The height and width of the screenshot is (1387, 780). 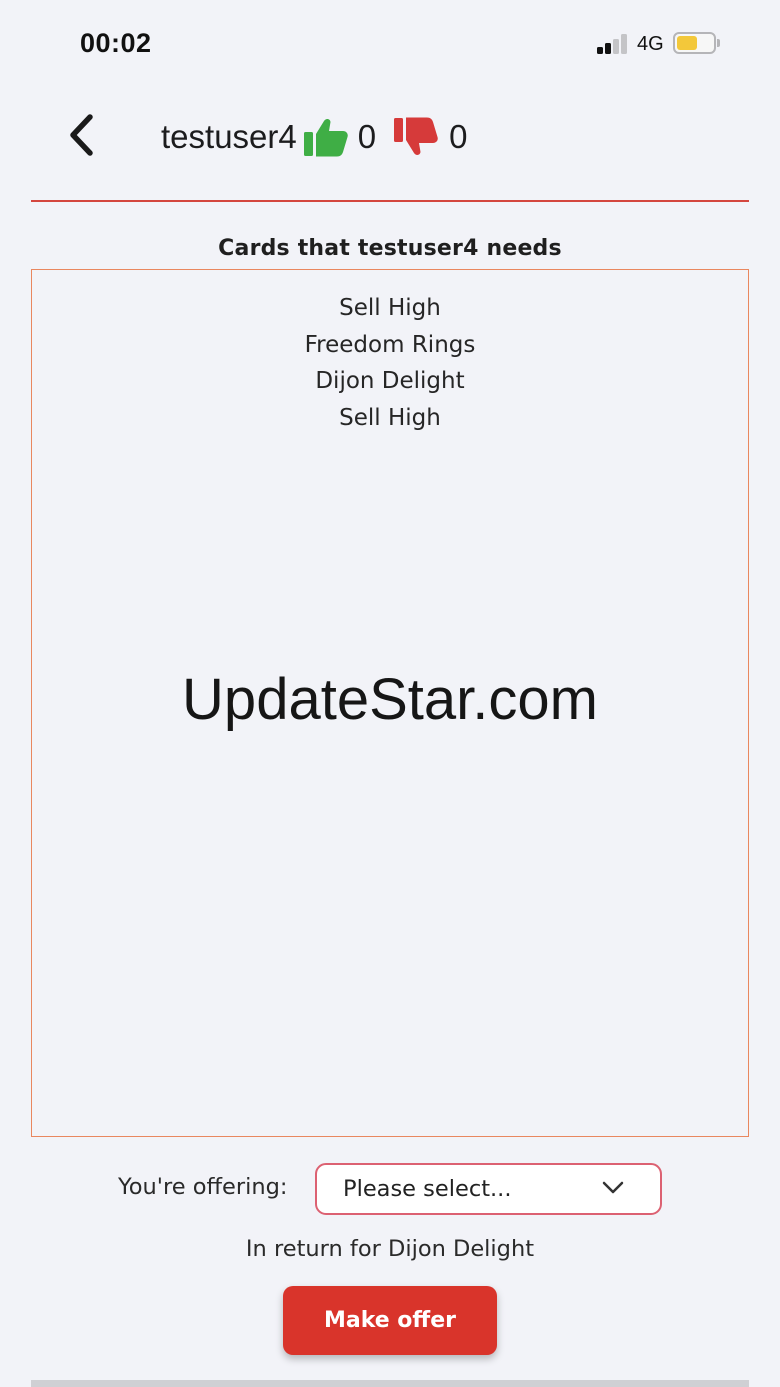 I want to click on back-button, so click(x=81, y=135).